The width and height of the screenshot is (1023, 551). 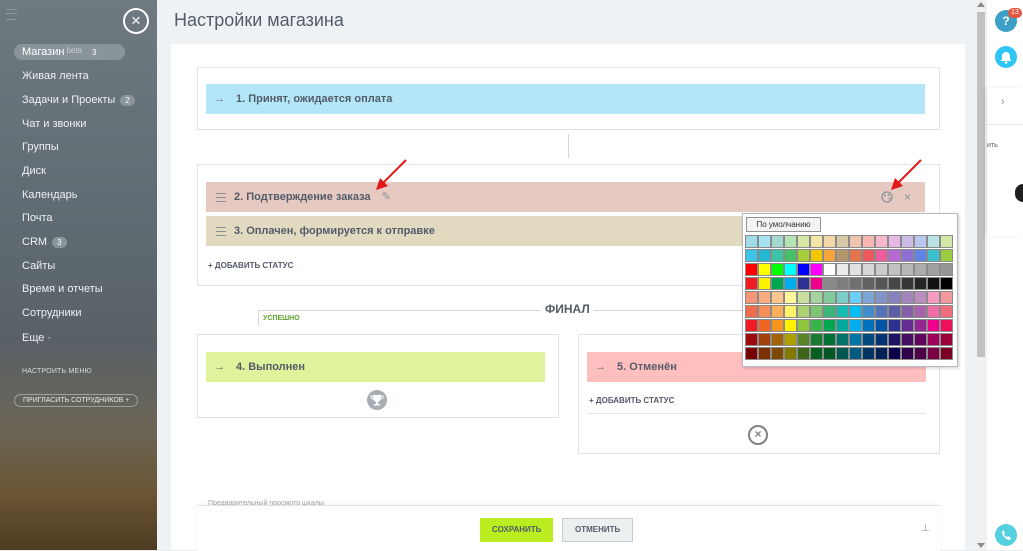 What do you see at coordinates (37, 218) in the screenshot?
I see `sidebar-item-mail: Почта` at bounding box center [37, 218].